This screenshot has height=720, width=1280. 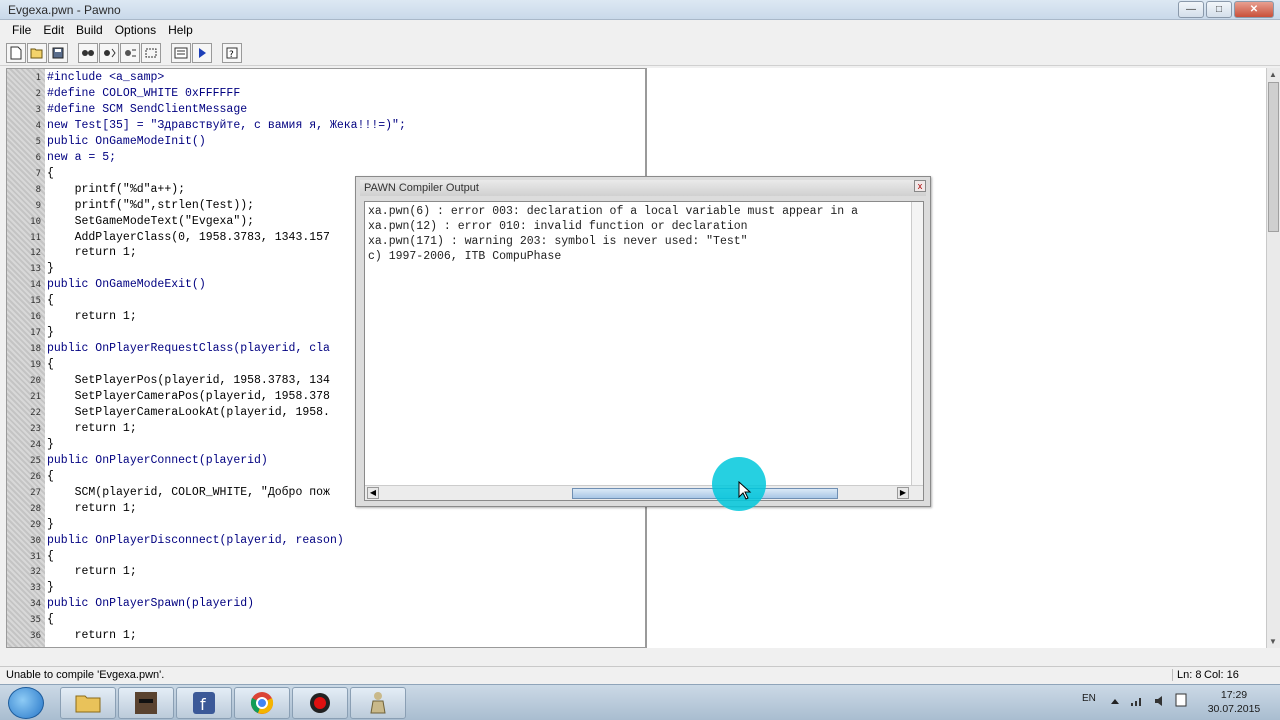 I want to click on goto-icon, so click(x=151, y=52).